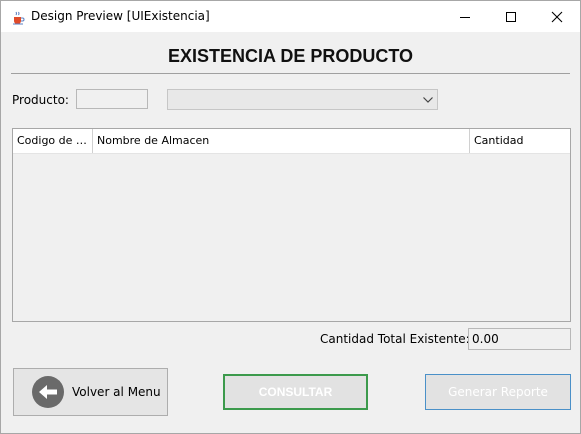  Describe the element at coordinates (520, 141) in the screenshot. I see `column-header-cantidad: Cantidad` at that location.